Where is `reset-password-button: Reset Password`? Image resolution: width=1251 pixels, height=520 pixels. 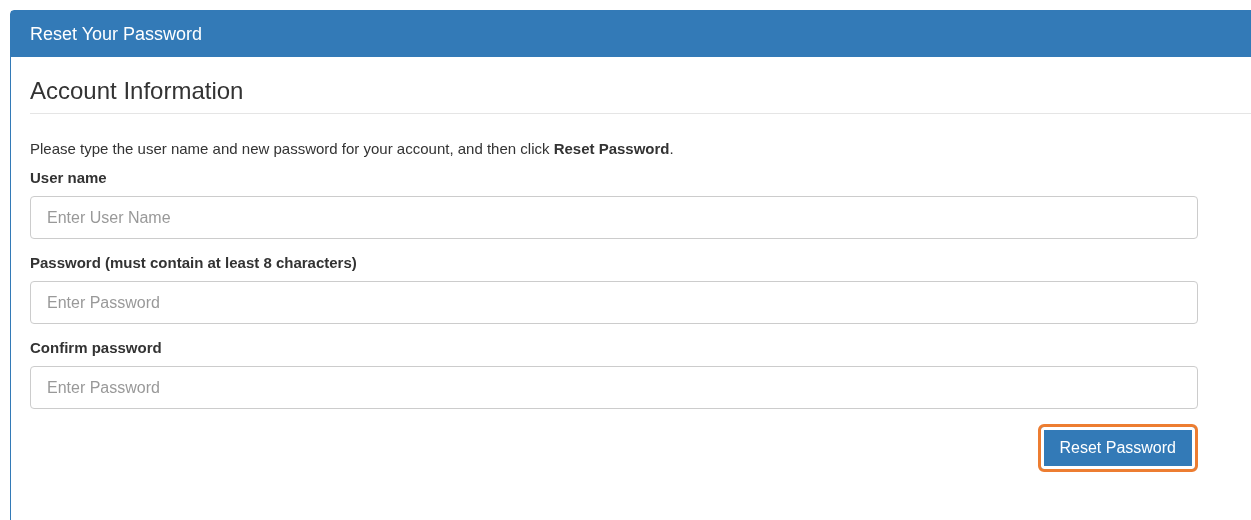 reset-password-button: Reset Password is located at coordinates (1117, 448).